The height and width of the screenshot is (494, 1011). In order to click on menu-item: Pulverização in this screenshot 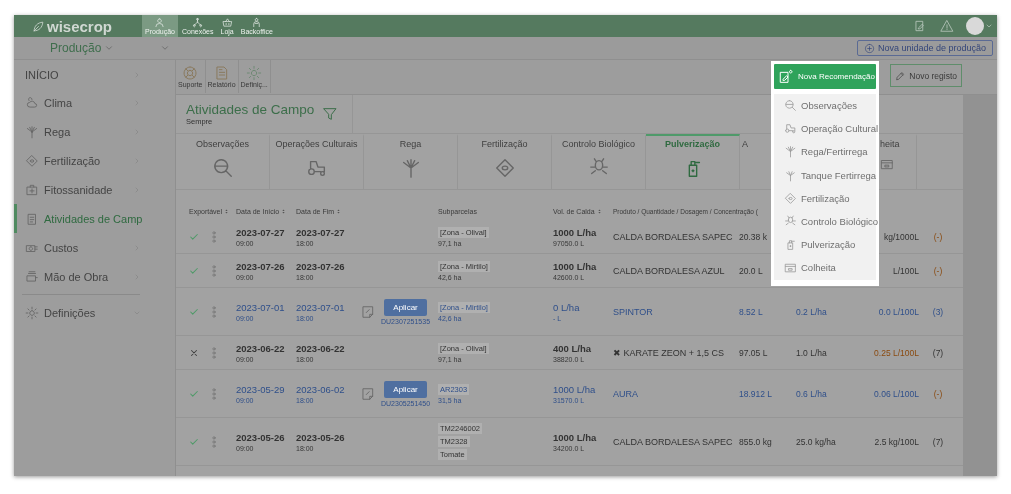, I will do `click(825, 245)`.